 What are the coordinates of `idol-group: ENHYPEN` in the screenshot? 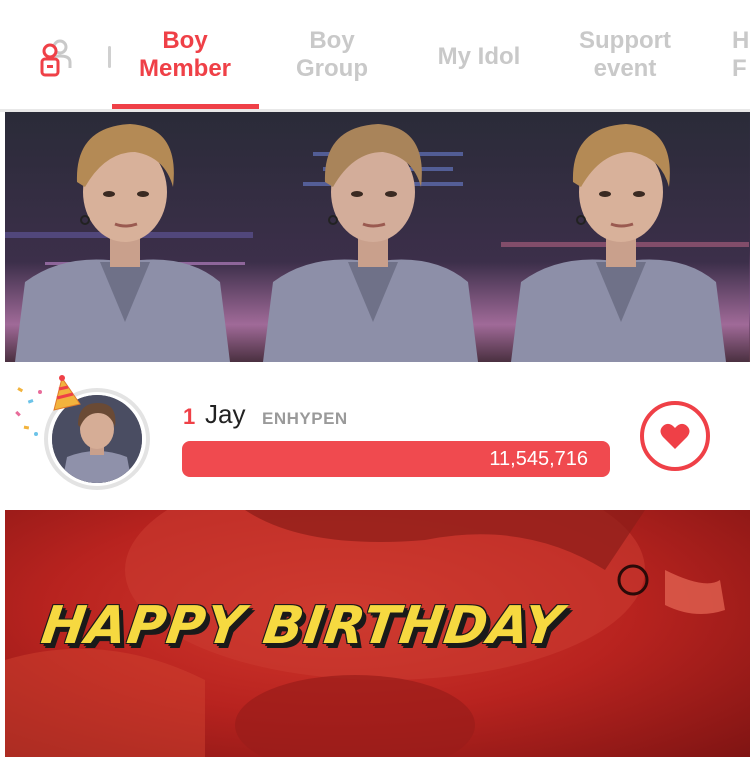 It's located at (305, 418).